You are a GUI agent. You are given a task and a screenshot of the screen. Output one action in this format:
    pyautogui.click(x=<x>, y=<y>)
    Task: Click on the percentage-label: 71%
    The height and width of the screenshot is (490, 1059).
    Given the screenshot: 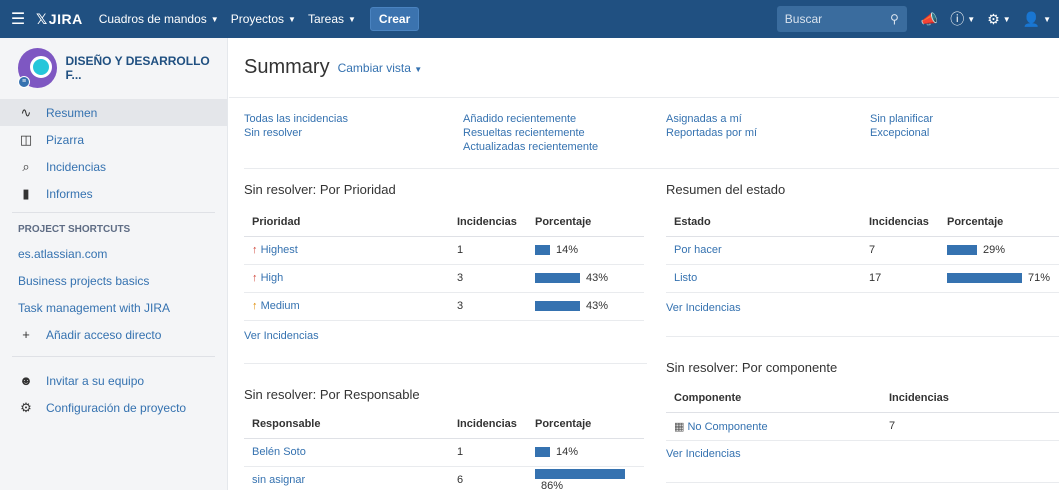 What is the action you would take?
    pyautogui.click(x=1039, y=278)
    